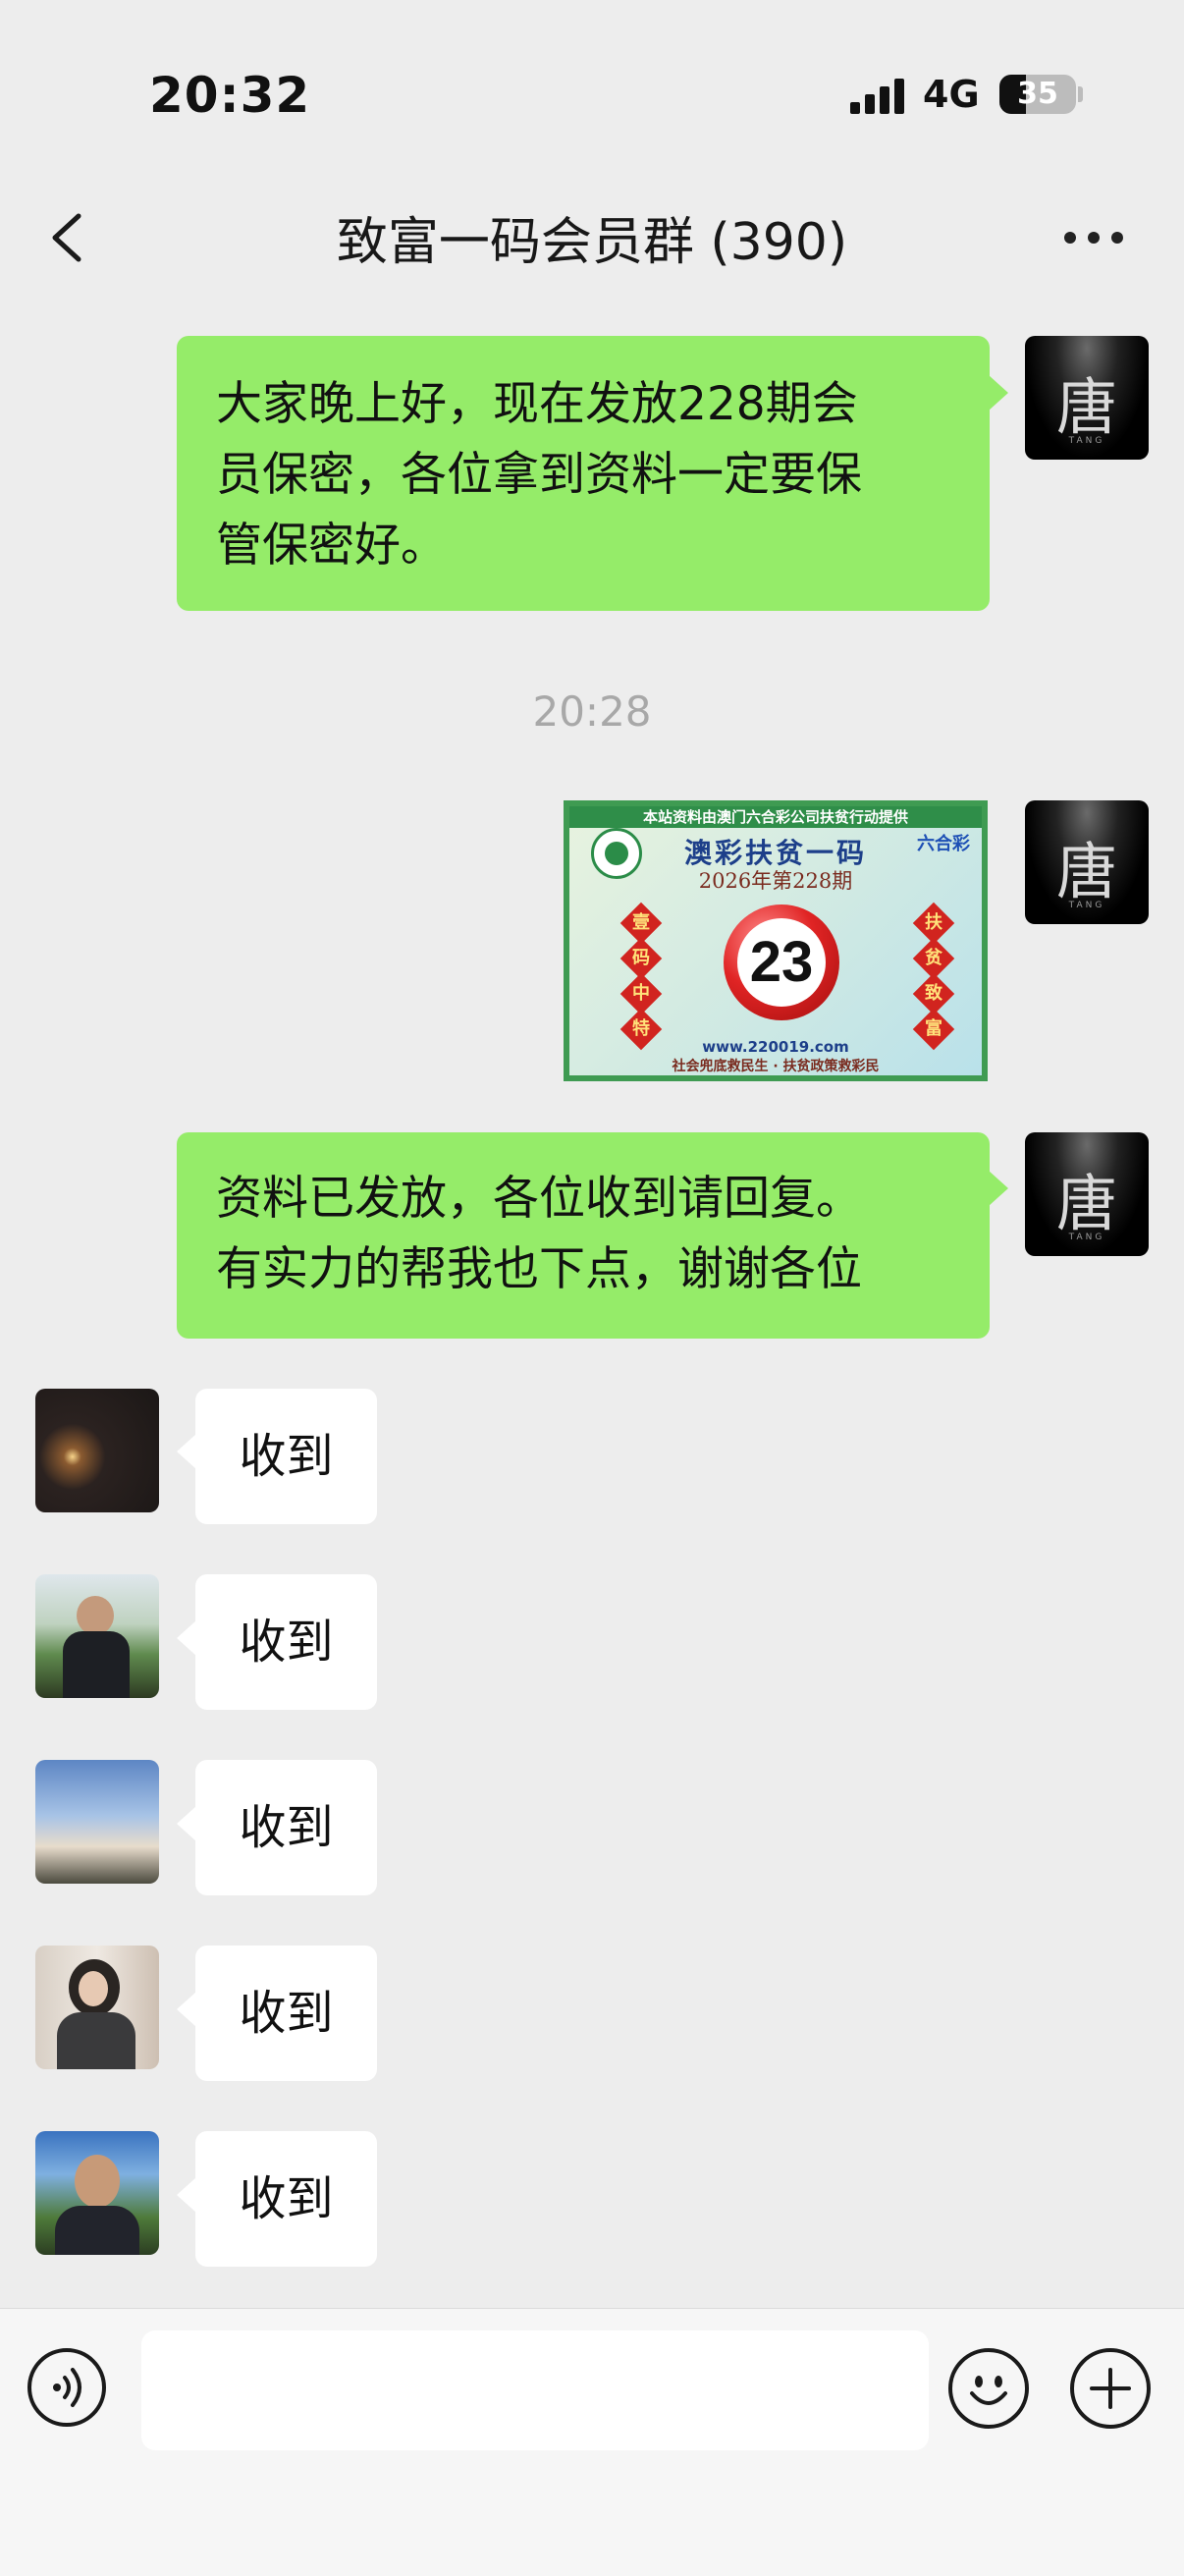 Image resolution: width=1184 pixels, height=2576 pixels. I want to click on back-button, so click(70, 237).